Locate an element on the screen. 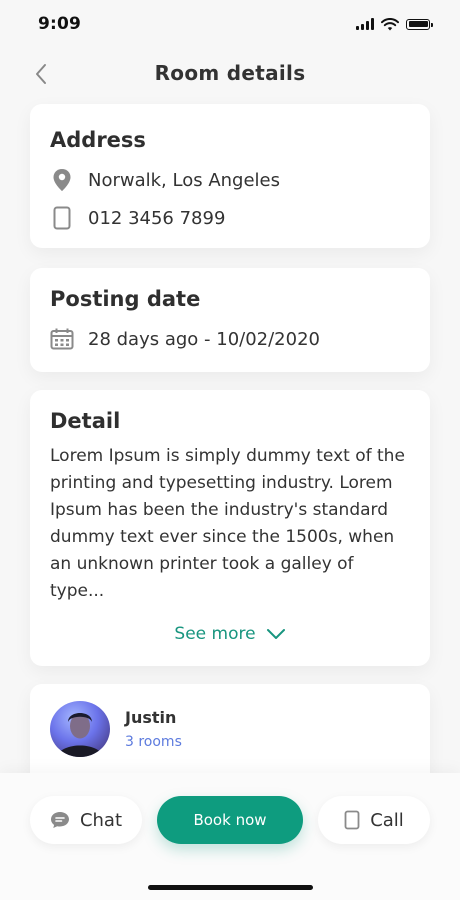  page-title: Room details is located at coordinates (230, 73).